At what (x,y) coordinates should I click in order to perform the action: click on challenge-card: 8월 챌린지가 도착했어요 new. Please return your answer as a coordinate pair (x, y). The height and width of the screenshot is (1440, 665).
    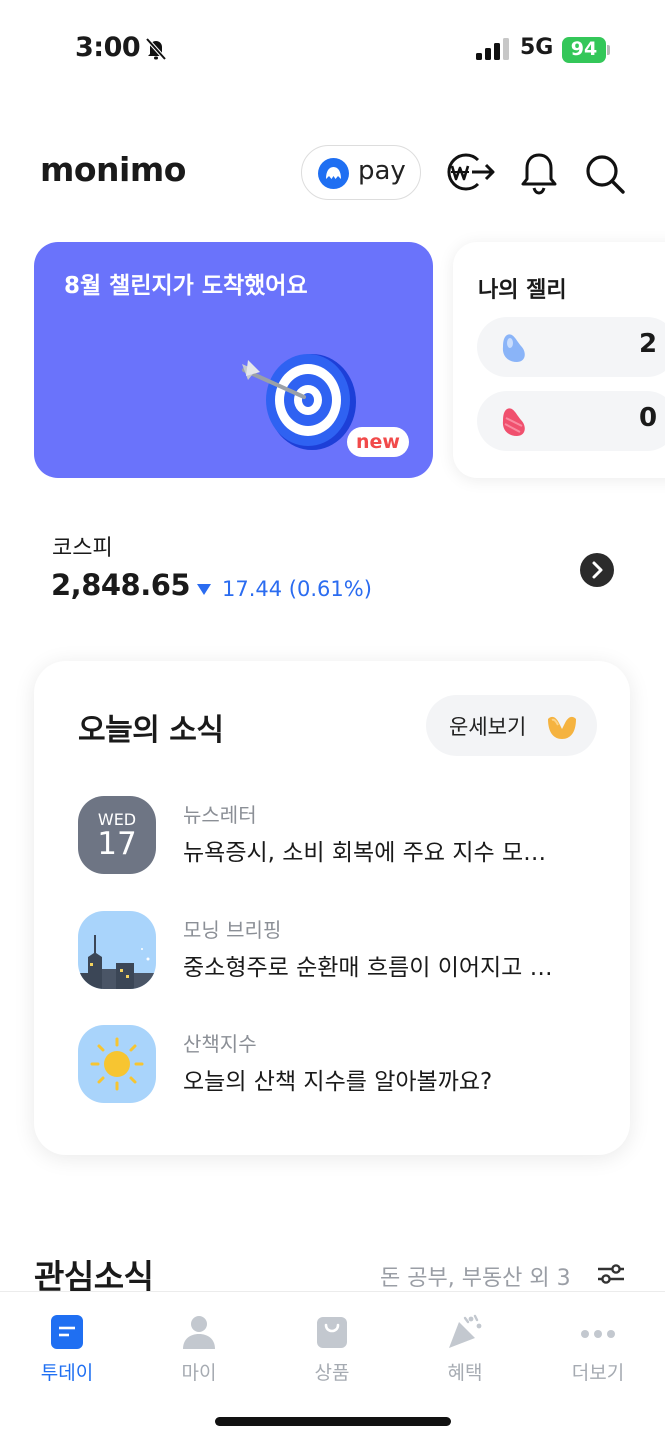
    Looking at the image, I should click on (233, 360).